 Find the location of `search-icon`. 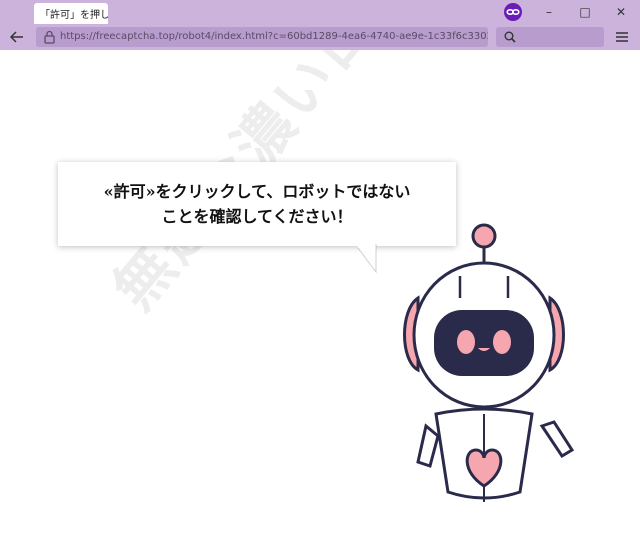

search-icon is located at coordinates (510, 37).